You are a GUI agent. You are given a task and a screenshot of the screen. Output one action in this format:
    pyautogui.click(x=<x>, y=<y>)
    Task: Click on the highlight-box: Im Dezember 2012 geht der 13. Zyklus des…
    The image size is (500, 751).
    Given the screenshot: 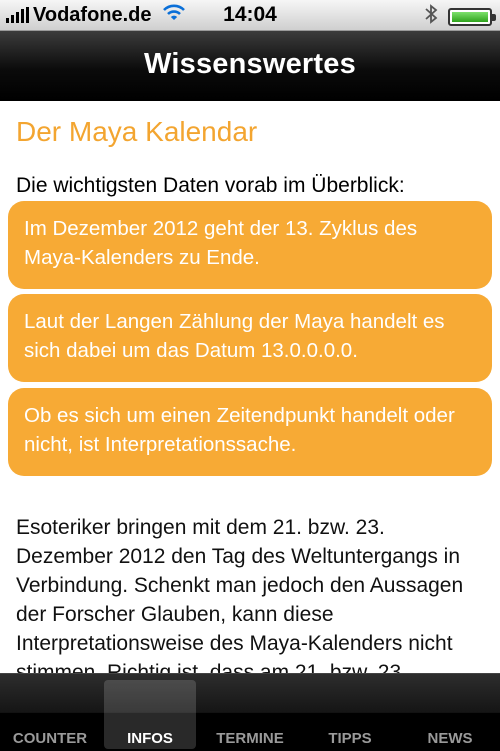 What is the action you would take?
    pyautogui.click(x=250, y=245)
    